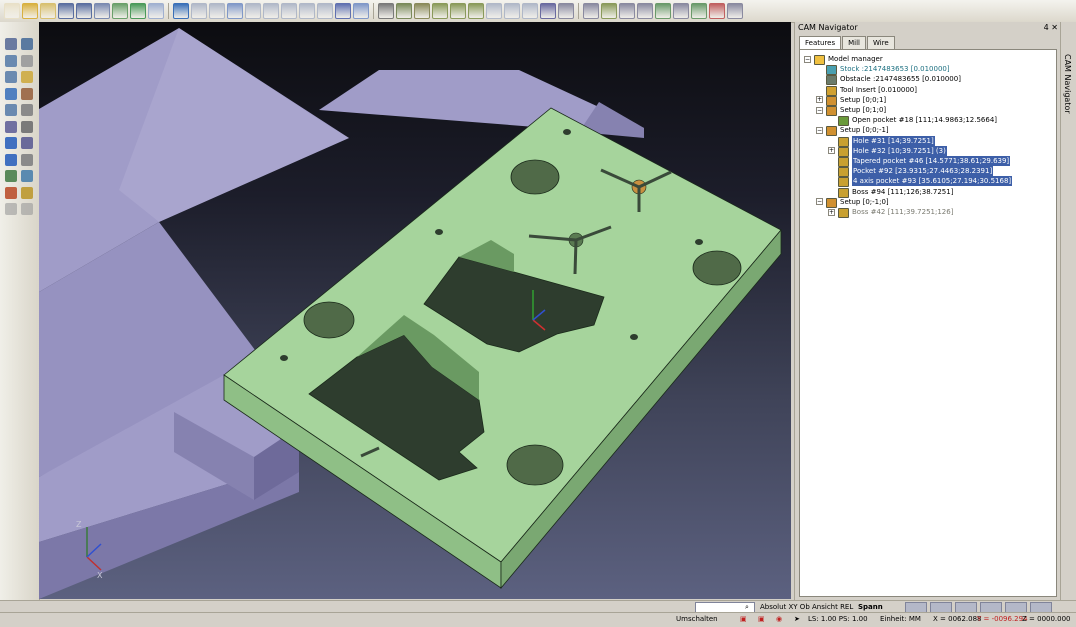 The width and height of the screenshot is (1076, 627). Describe the element at coordinates (848, 59) in the screenshot. I see `tree-item: Model manager` at that location.